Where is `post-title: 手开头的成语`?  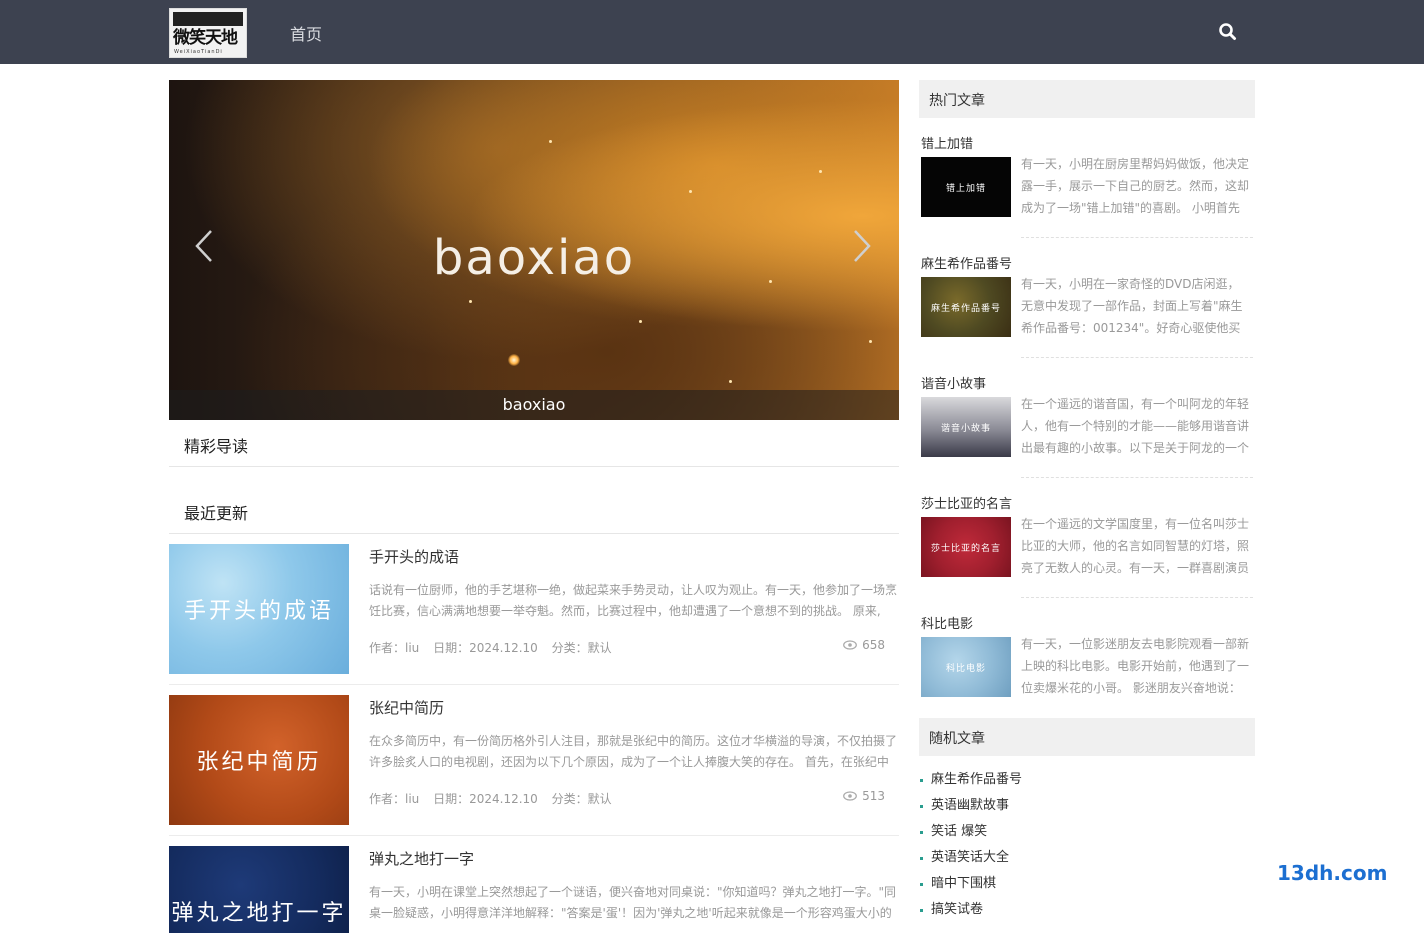 post-title: 手开头的成语 is located at coordinates (414, 556).